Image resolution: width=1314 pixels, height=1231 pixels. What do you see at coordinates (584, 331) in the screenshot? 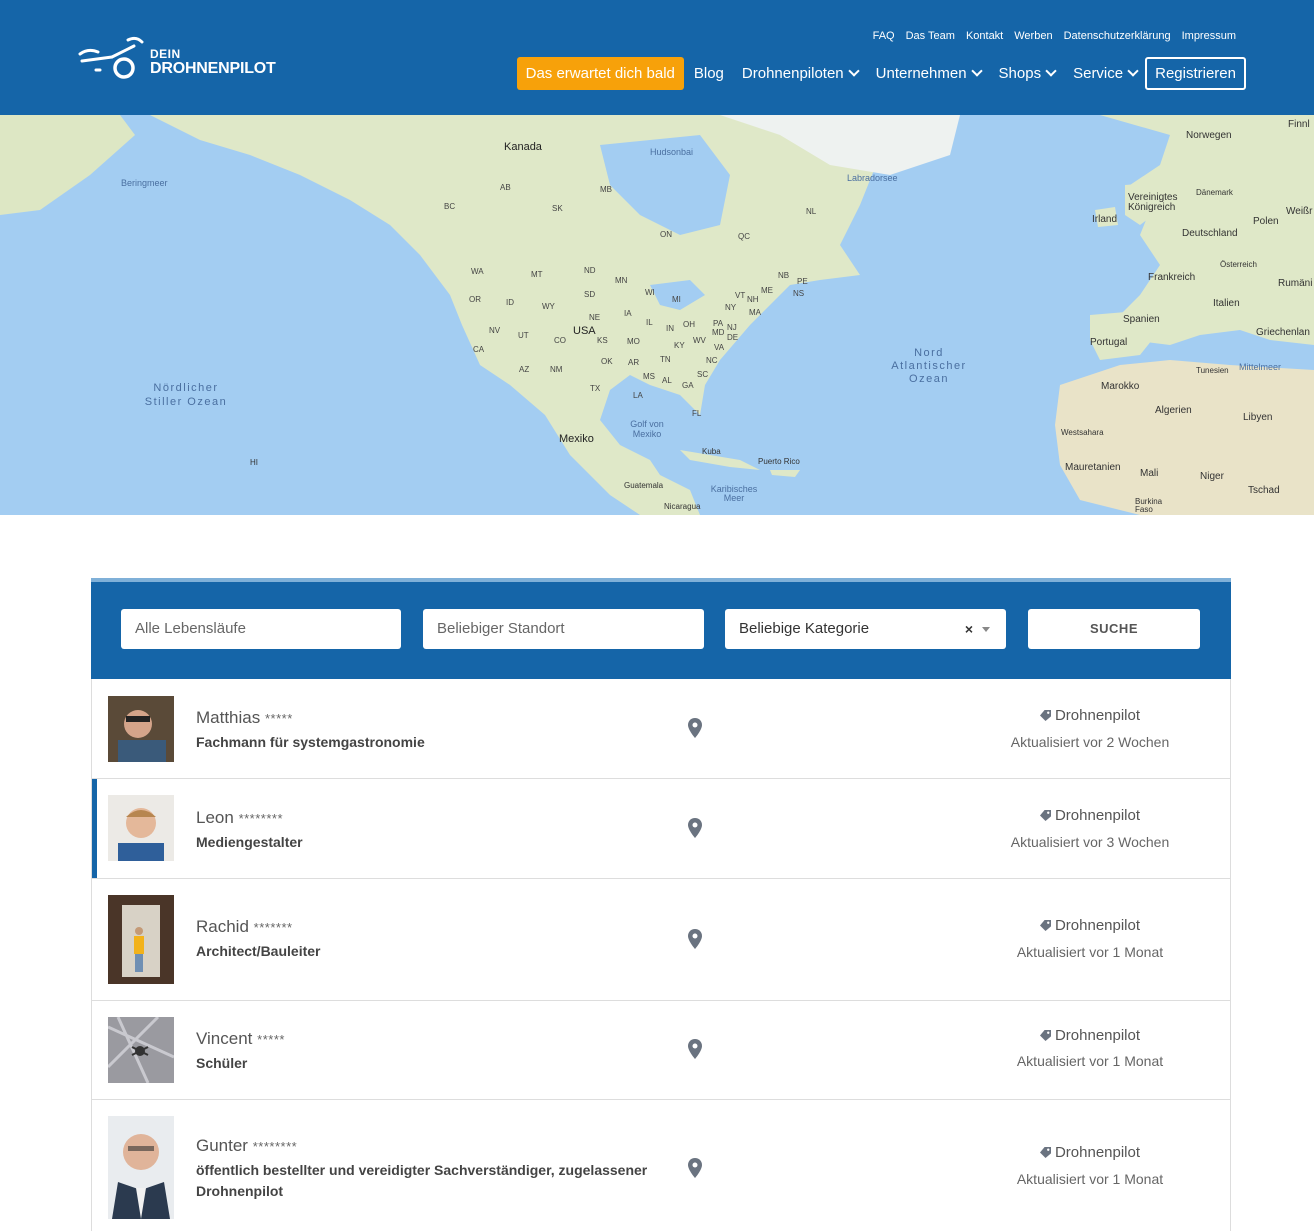
I see `map-label-usa: USA` at bounding box center [584, 331].